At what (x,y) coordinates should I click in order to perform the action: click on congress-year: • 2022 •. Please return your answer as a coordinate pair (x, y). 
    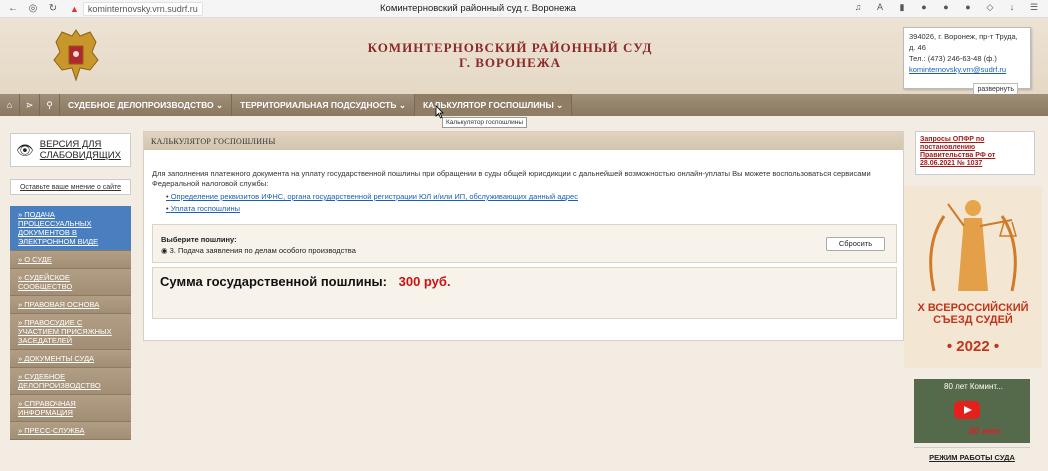
    Looking at the image, I should click on (973, 346).